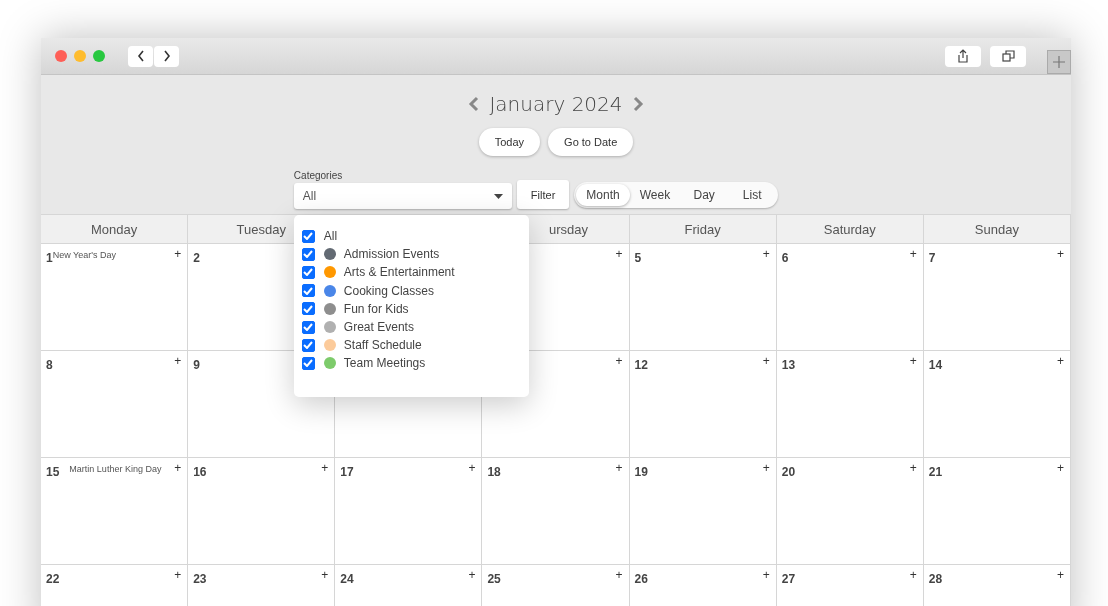 This screenshot has width=1108, height=606. What do you see at coordinates (509, 142) in the screenshot?
I see `today-button: Today` at bounding box center [509, 142].